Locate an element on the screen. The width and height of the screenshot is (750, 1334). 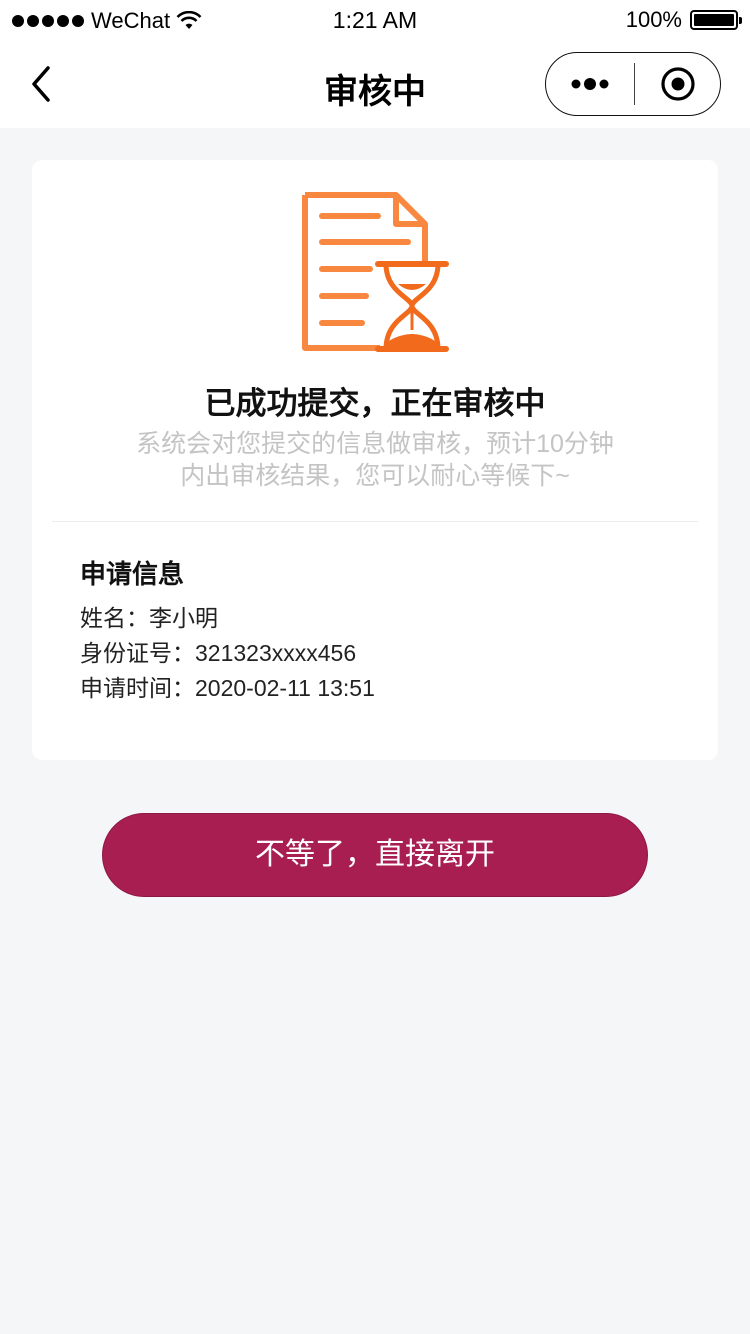
close-button is located at coordinates (678, 84).